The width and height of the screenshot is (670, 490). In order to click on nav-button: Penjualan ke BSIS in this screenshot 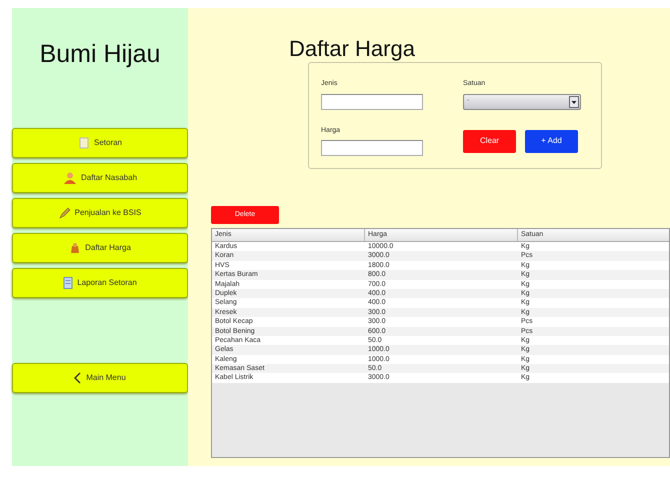, I will do `click(100, 213)`.